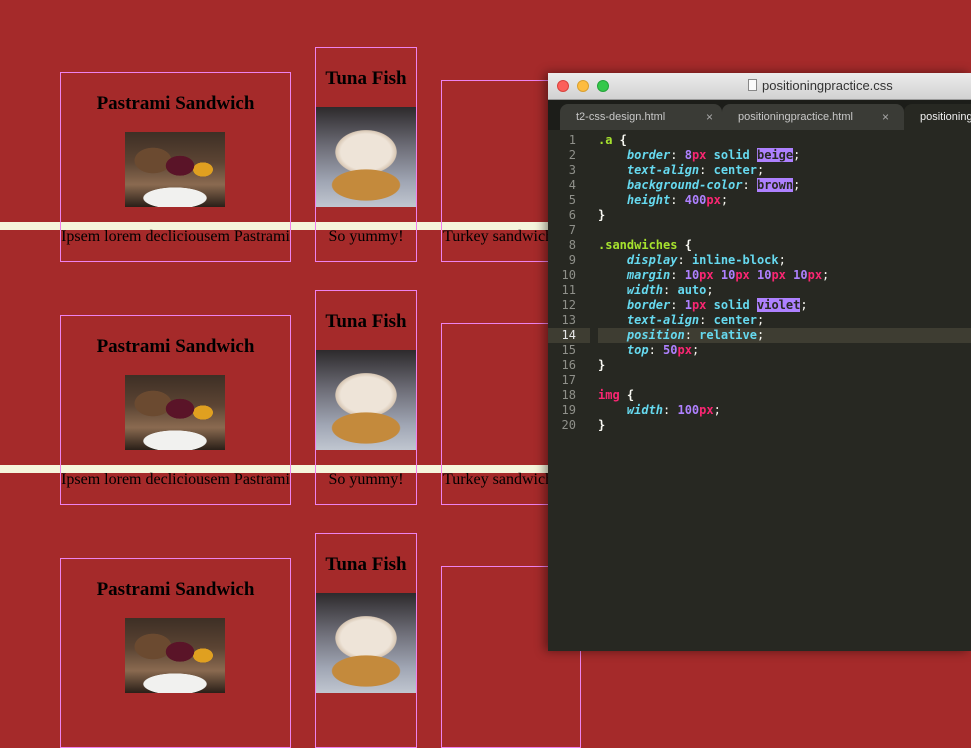 This screenshot has height=748, width=971. Describe the element at coordinates (677, 200) in the screenshot. I see `code-line-5: height: 400px;` at that location.